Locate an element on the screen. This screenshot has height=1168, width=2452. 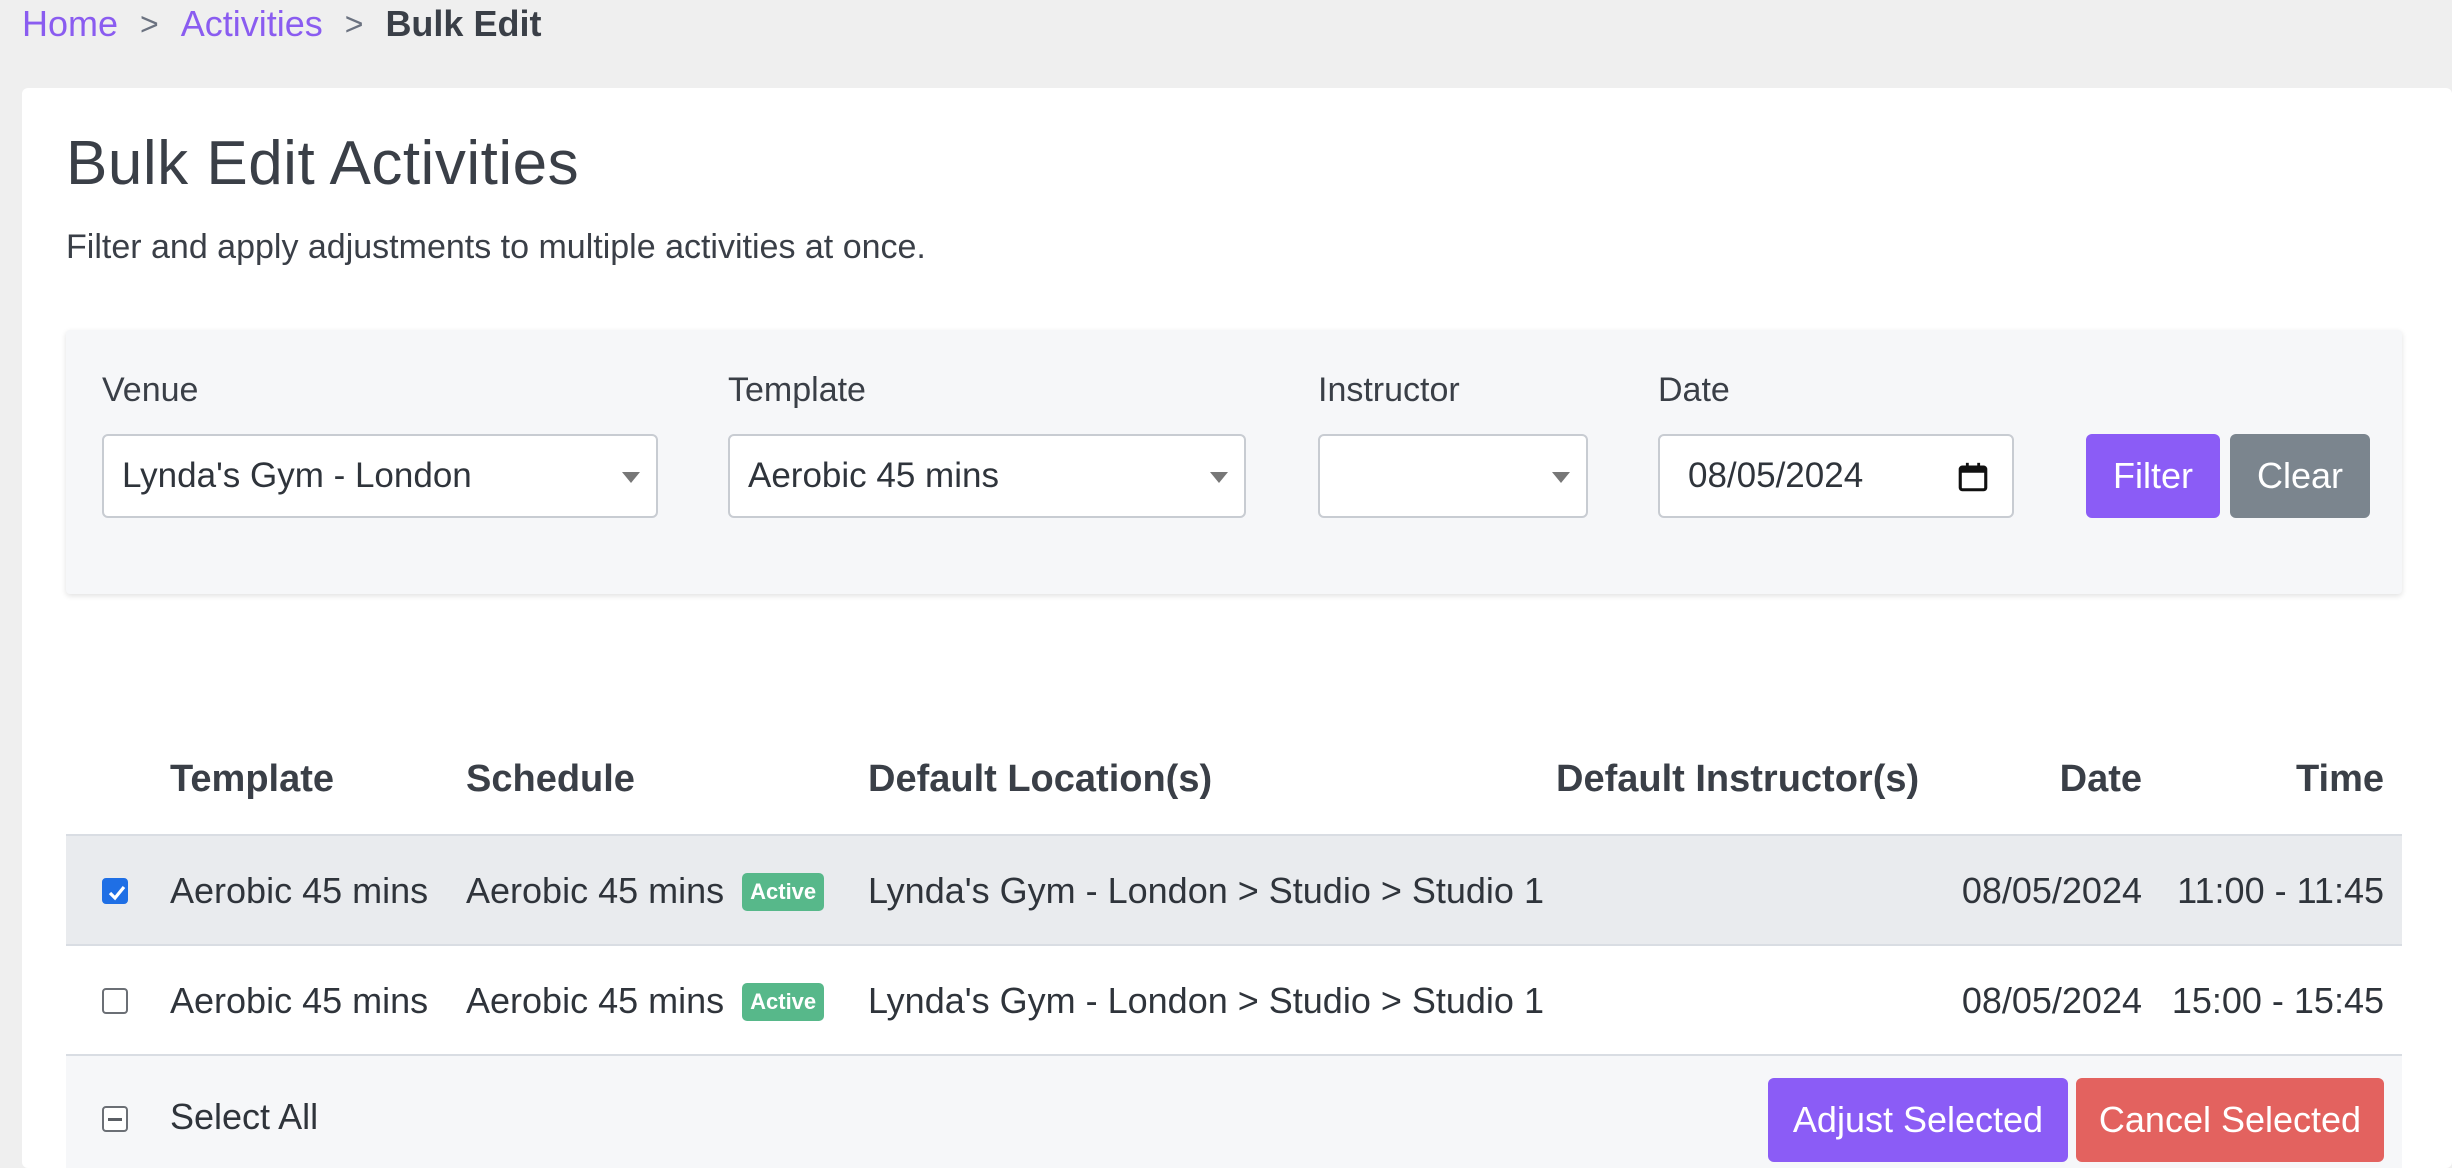
column-header-locations: Default Location(s) is located at coordinates (1040, 779).